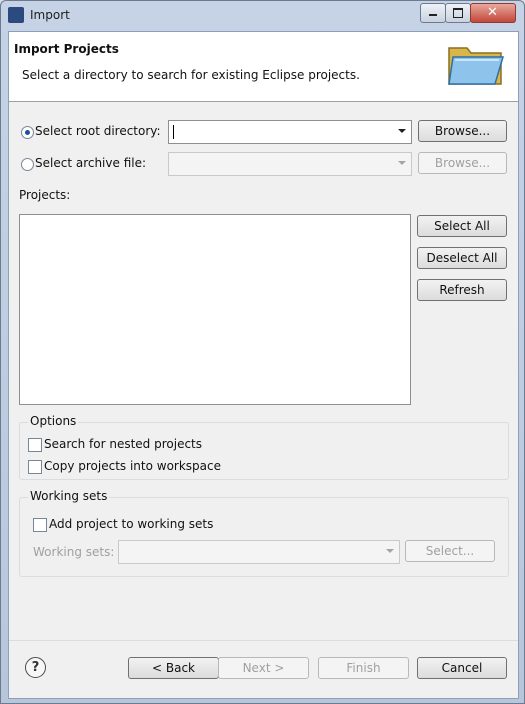 The image size is (525, 704). Describe the element at coordinates (173, 668) in the screenshot. I see `back-button: < Back` at that location.